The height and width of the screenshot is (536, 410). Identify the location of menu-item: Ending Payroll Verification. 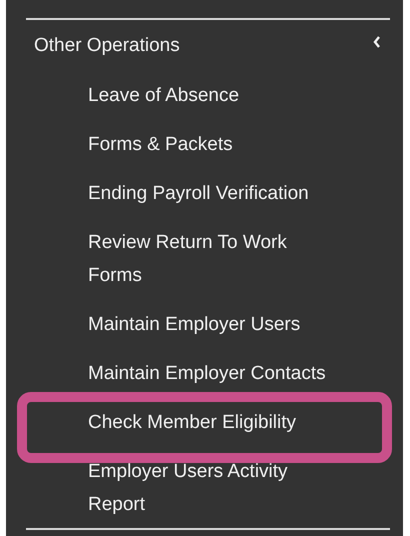
(210, 193).